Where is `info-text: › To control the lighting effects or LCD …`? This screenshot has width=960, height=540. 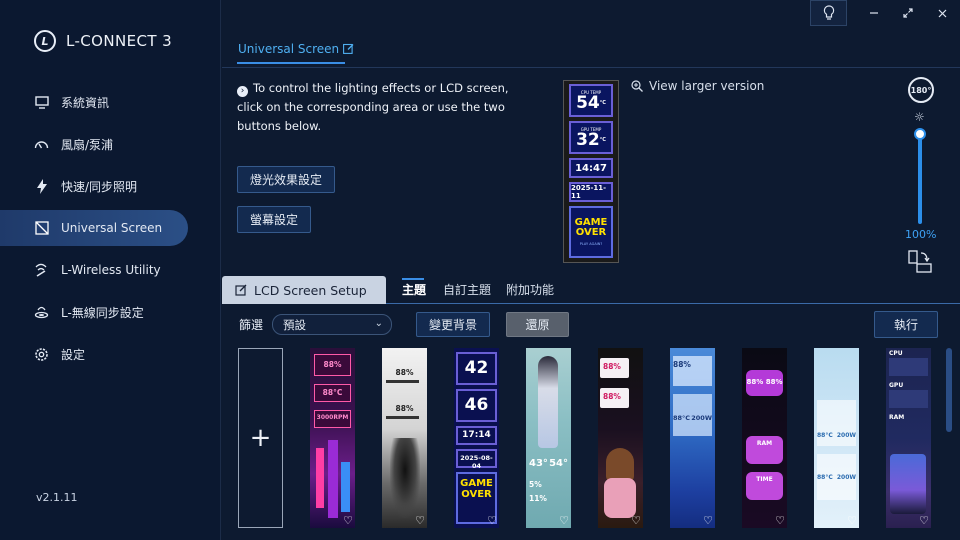
info-text: › To control the lighting effects or LCD … is located at coordinates (382, 107).